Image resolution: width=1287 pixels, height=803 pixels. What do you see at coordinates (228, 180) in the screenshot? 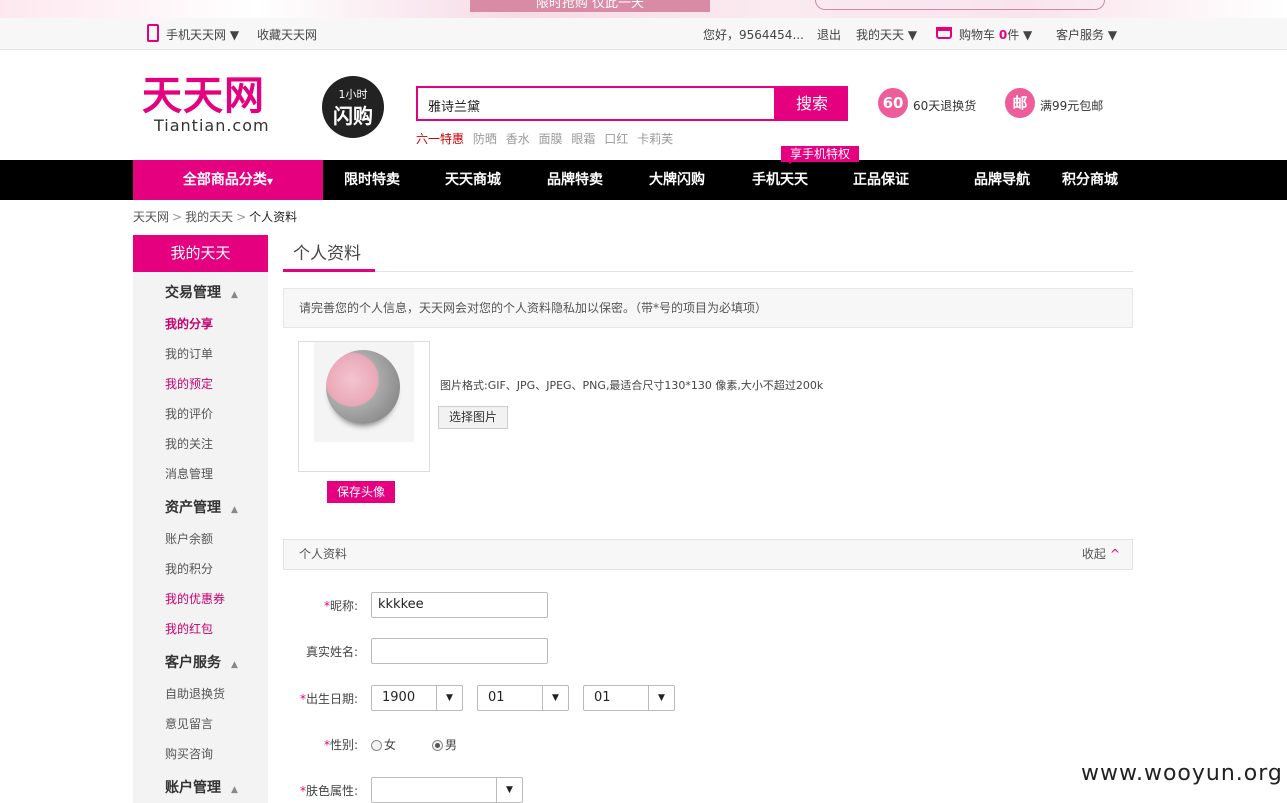
I see `all-categories-button: 全部商品分类▼` at bounding box center [228, 180].